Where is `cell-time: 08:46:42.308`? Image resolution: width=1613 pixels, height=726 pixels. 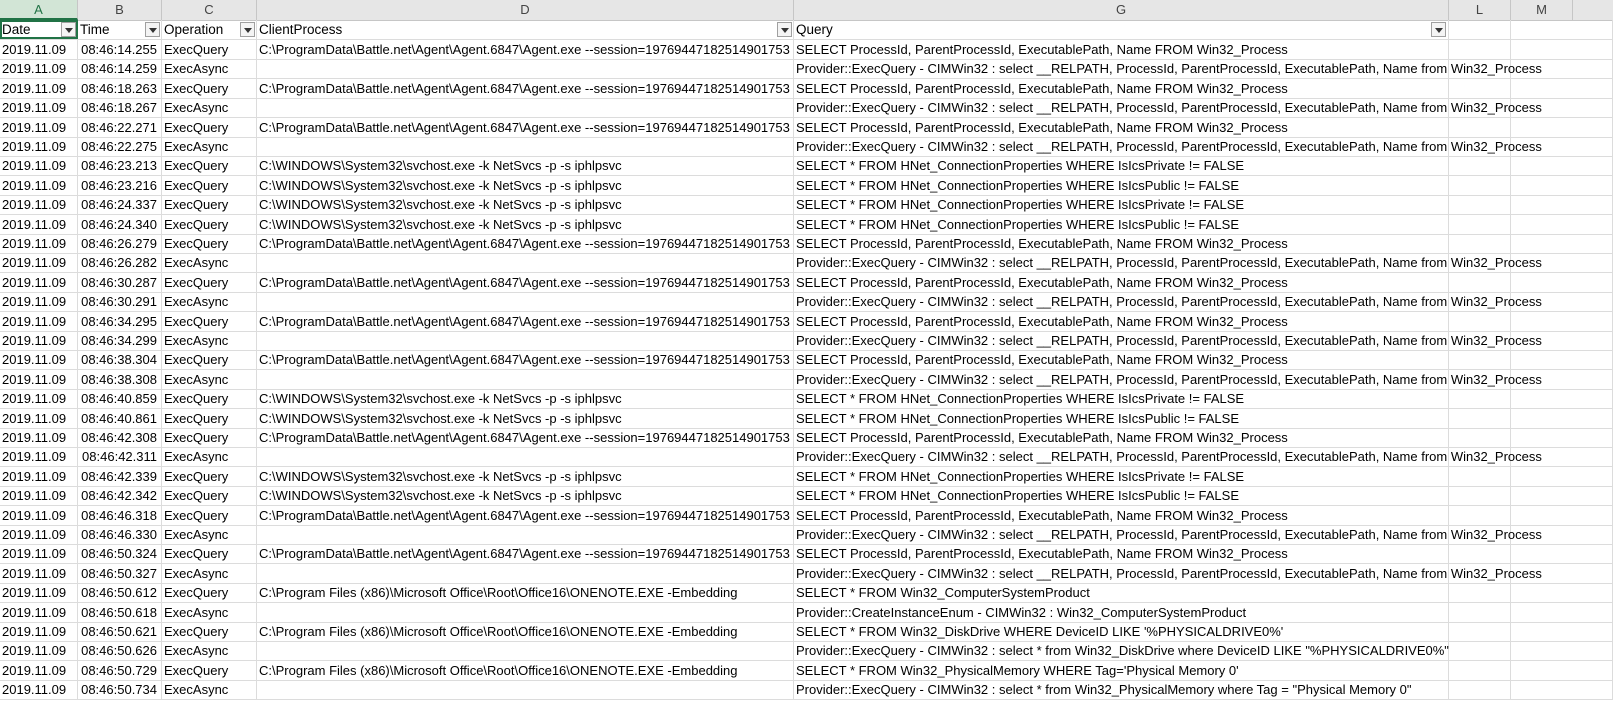 cell-time: 08:46:42.308 is located at coordinates (120, 437).